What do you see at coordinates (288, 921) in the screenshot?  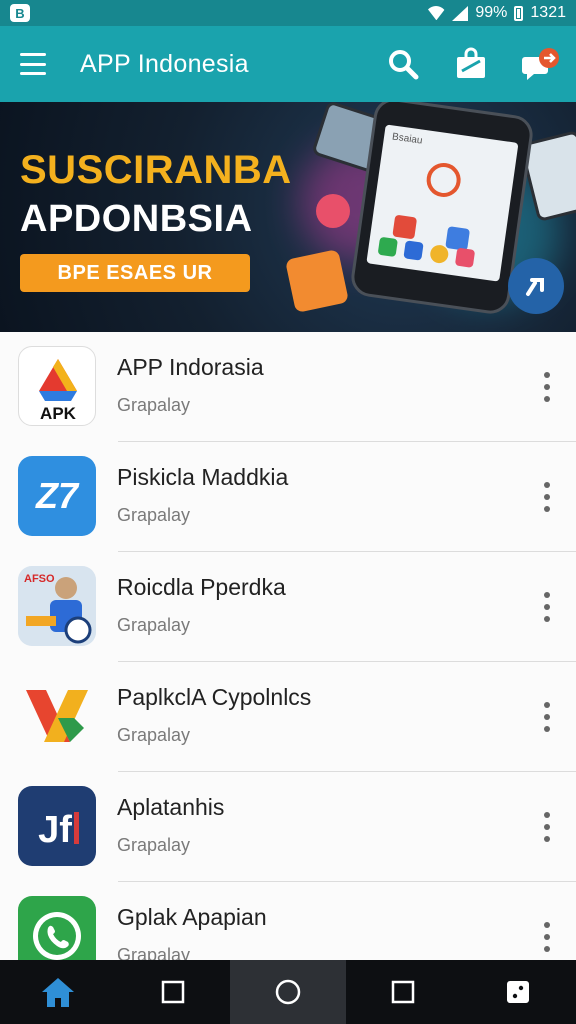 I see `list-item: Gplak Apapian Grapalay` at bounding box center [288, 921].